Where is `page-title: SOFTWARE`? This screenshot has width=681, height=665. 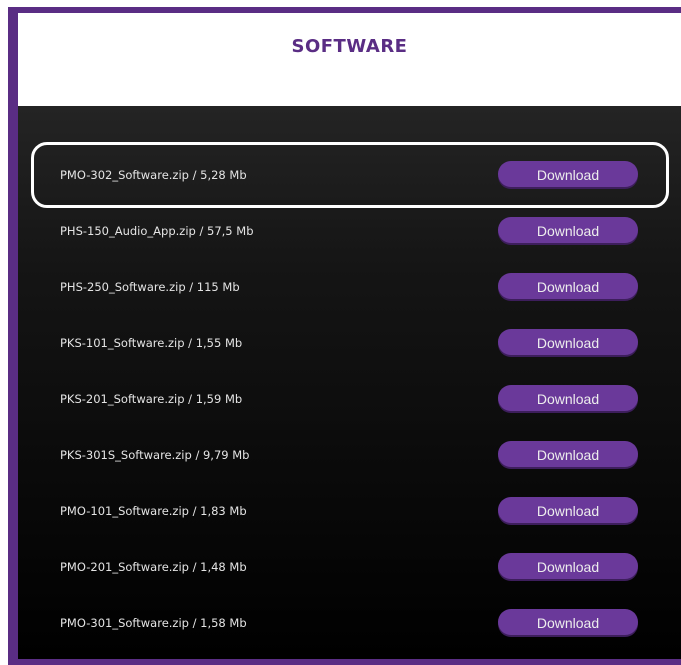 page-title: SOFTWARE is located at coordinates (349, 46).